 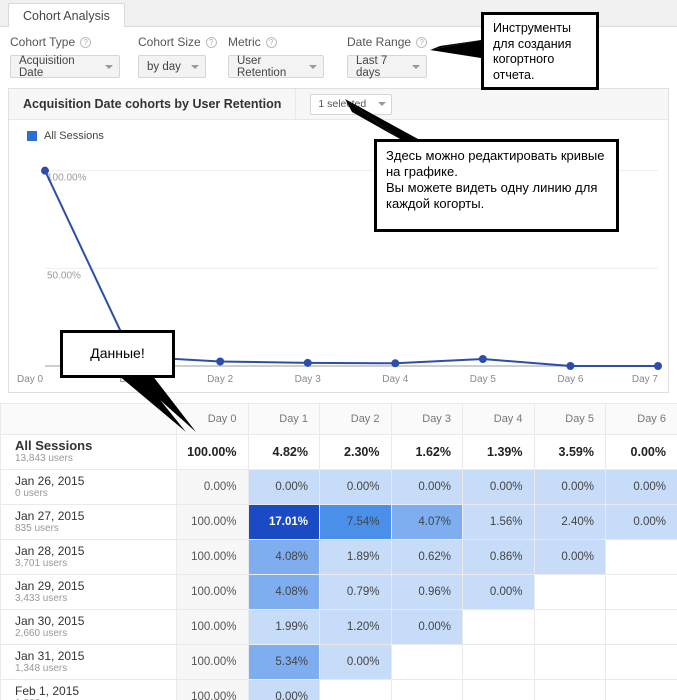 What do you see at coordinates (164, 66) in the screenshot?
I see `control-value: by day` at bounding box center [164, 66].